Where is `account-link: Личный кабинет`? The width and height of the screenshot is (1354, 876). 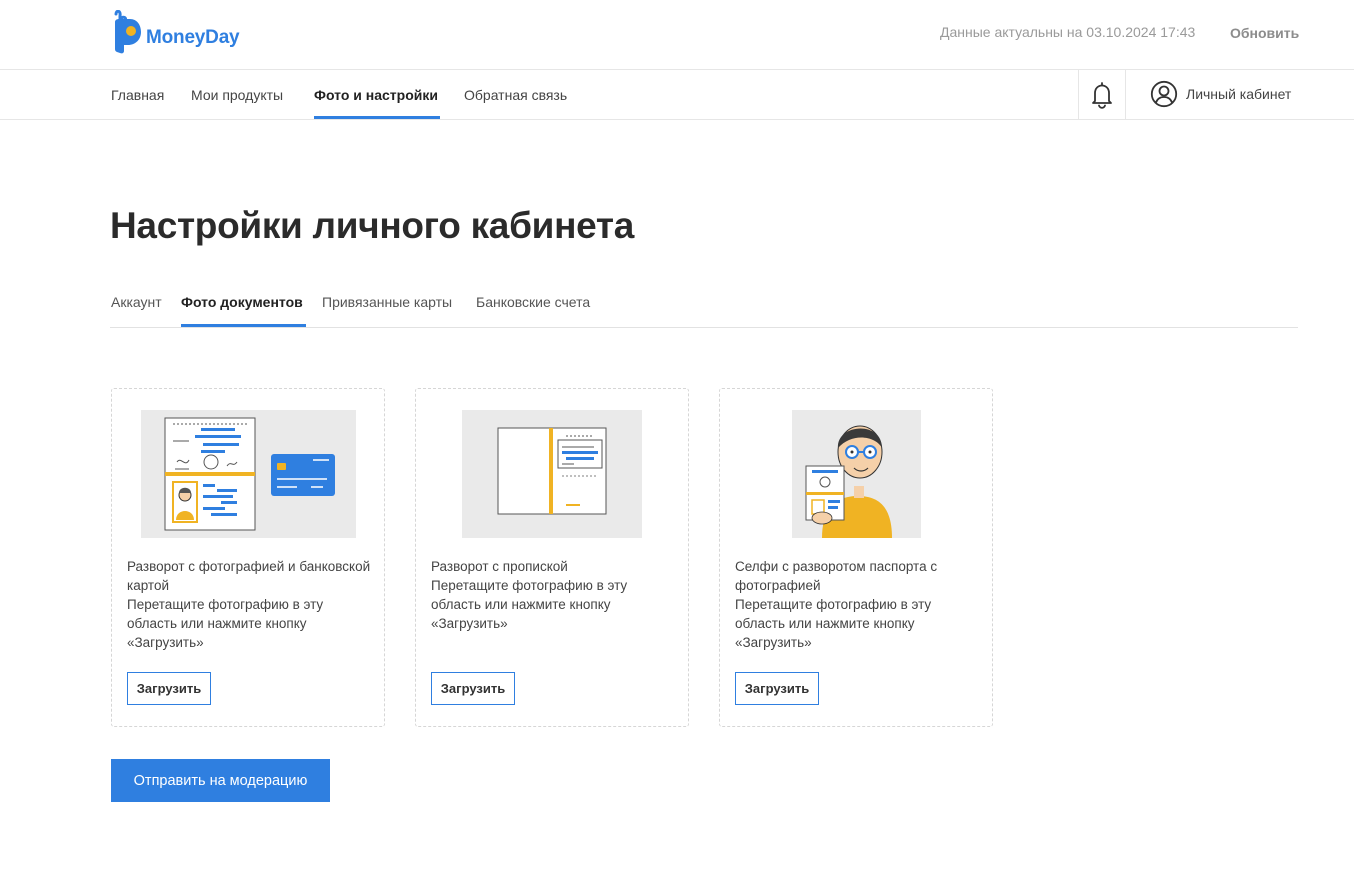 account-link: Личный кабинет is located at coordinates (1220, 94).